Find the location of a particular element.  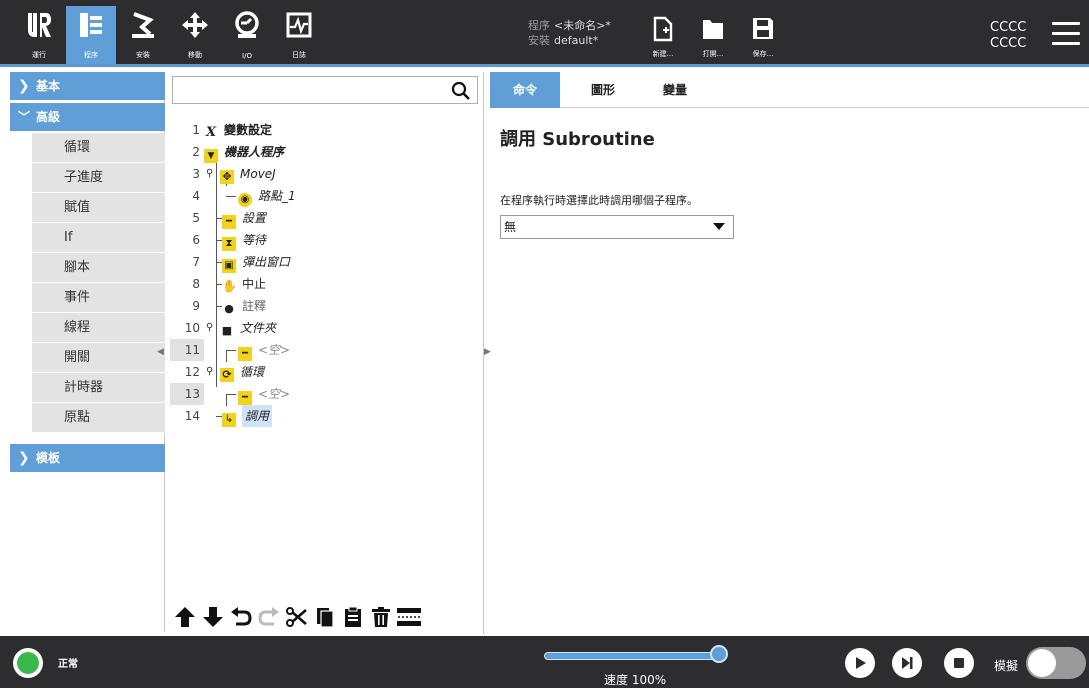

program-tree-icon is located at coordinates (91, 25).